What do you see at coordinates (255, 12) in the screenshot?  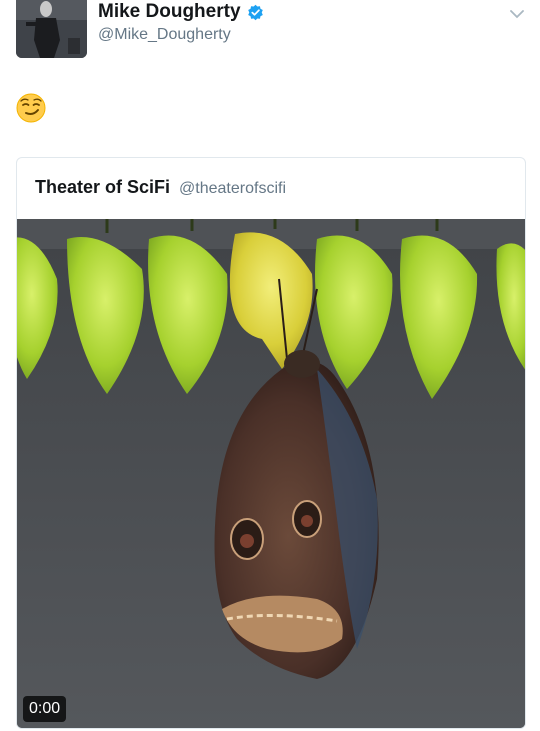 I see `verified-badge-icon` at bounding box center [255, 12].